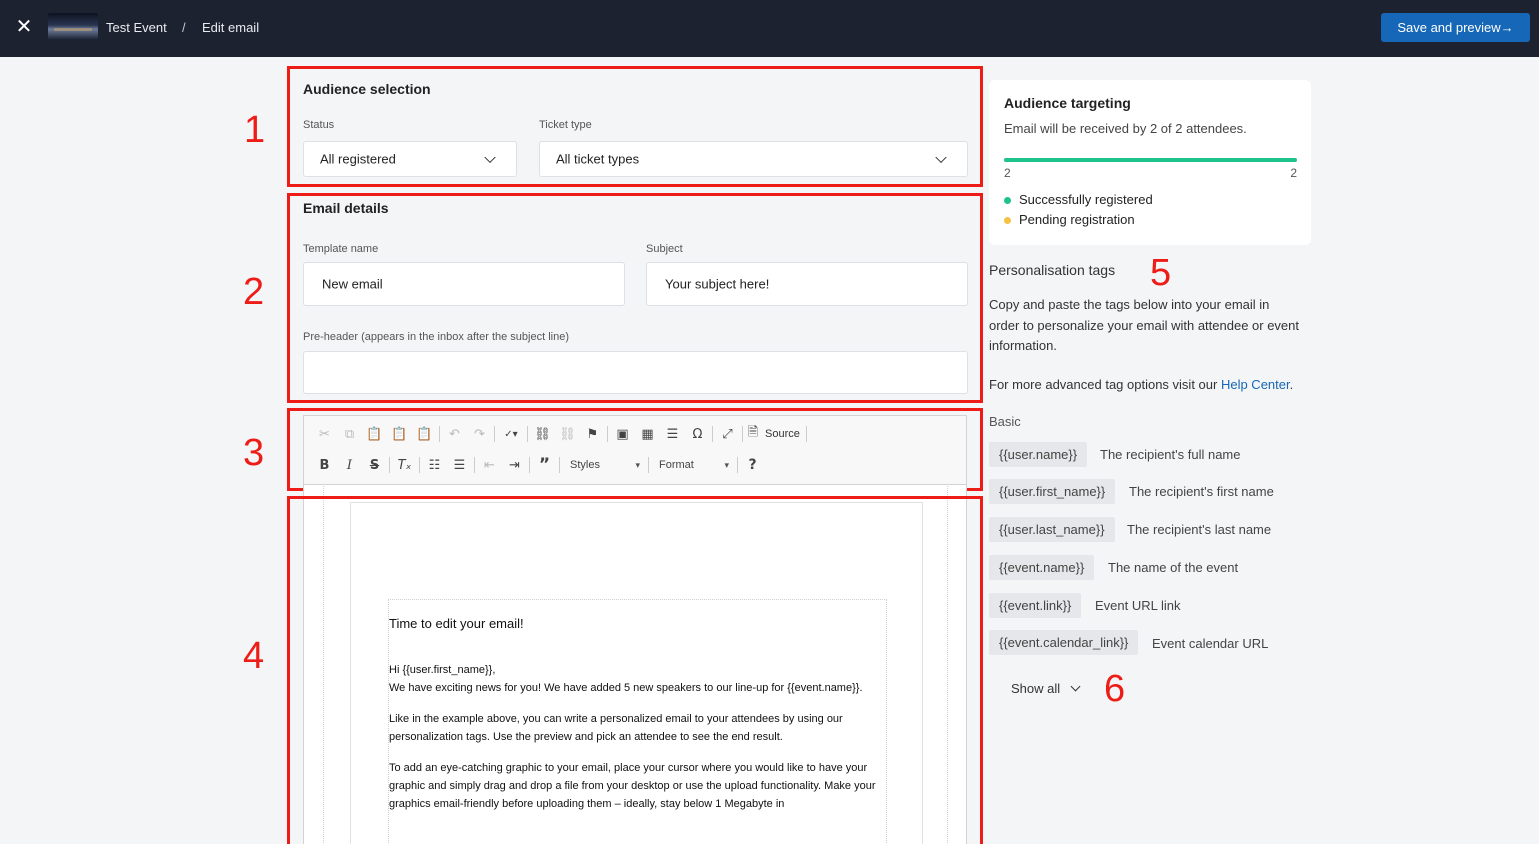 The height and width of the screenshot is (844, 1539). Describe the element at coordinates (1007, 221) in the screenshot. I see `pending-dot-icon` at that location.